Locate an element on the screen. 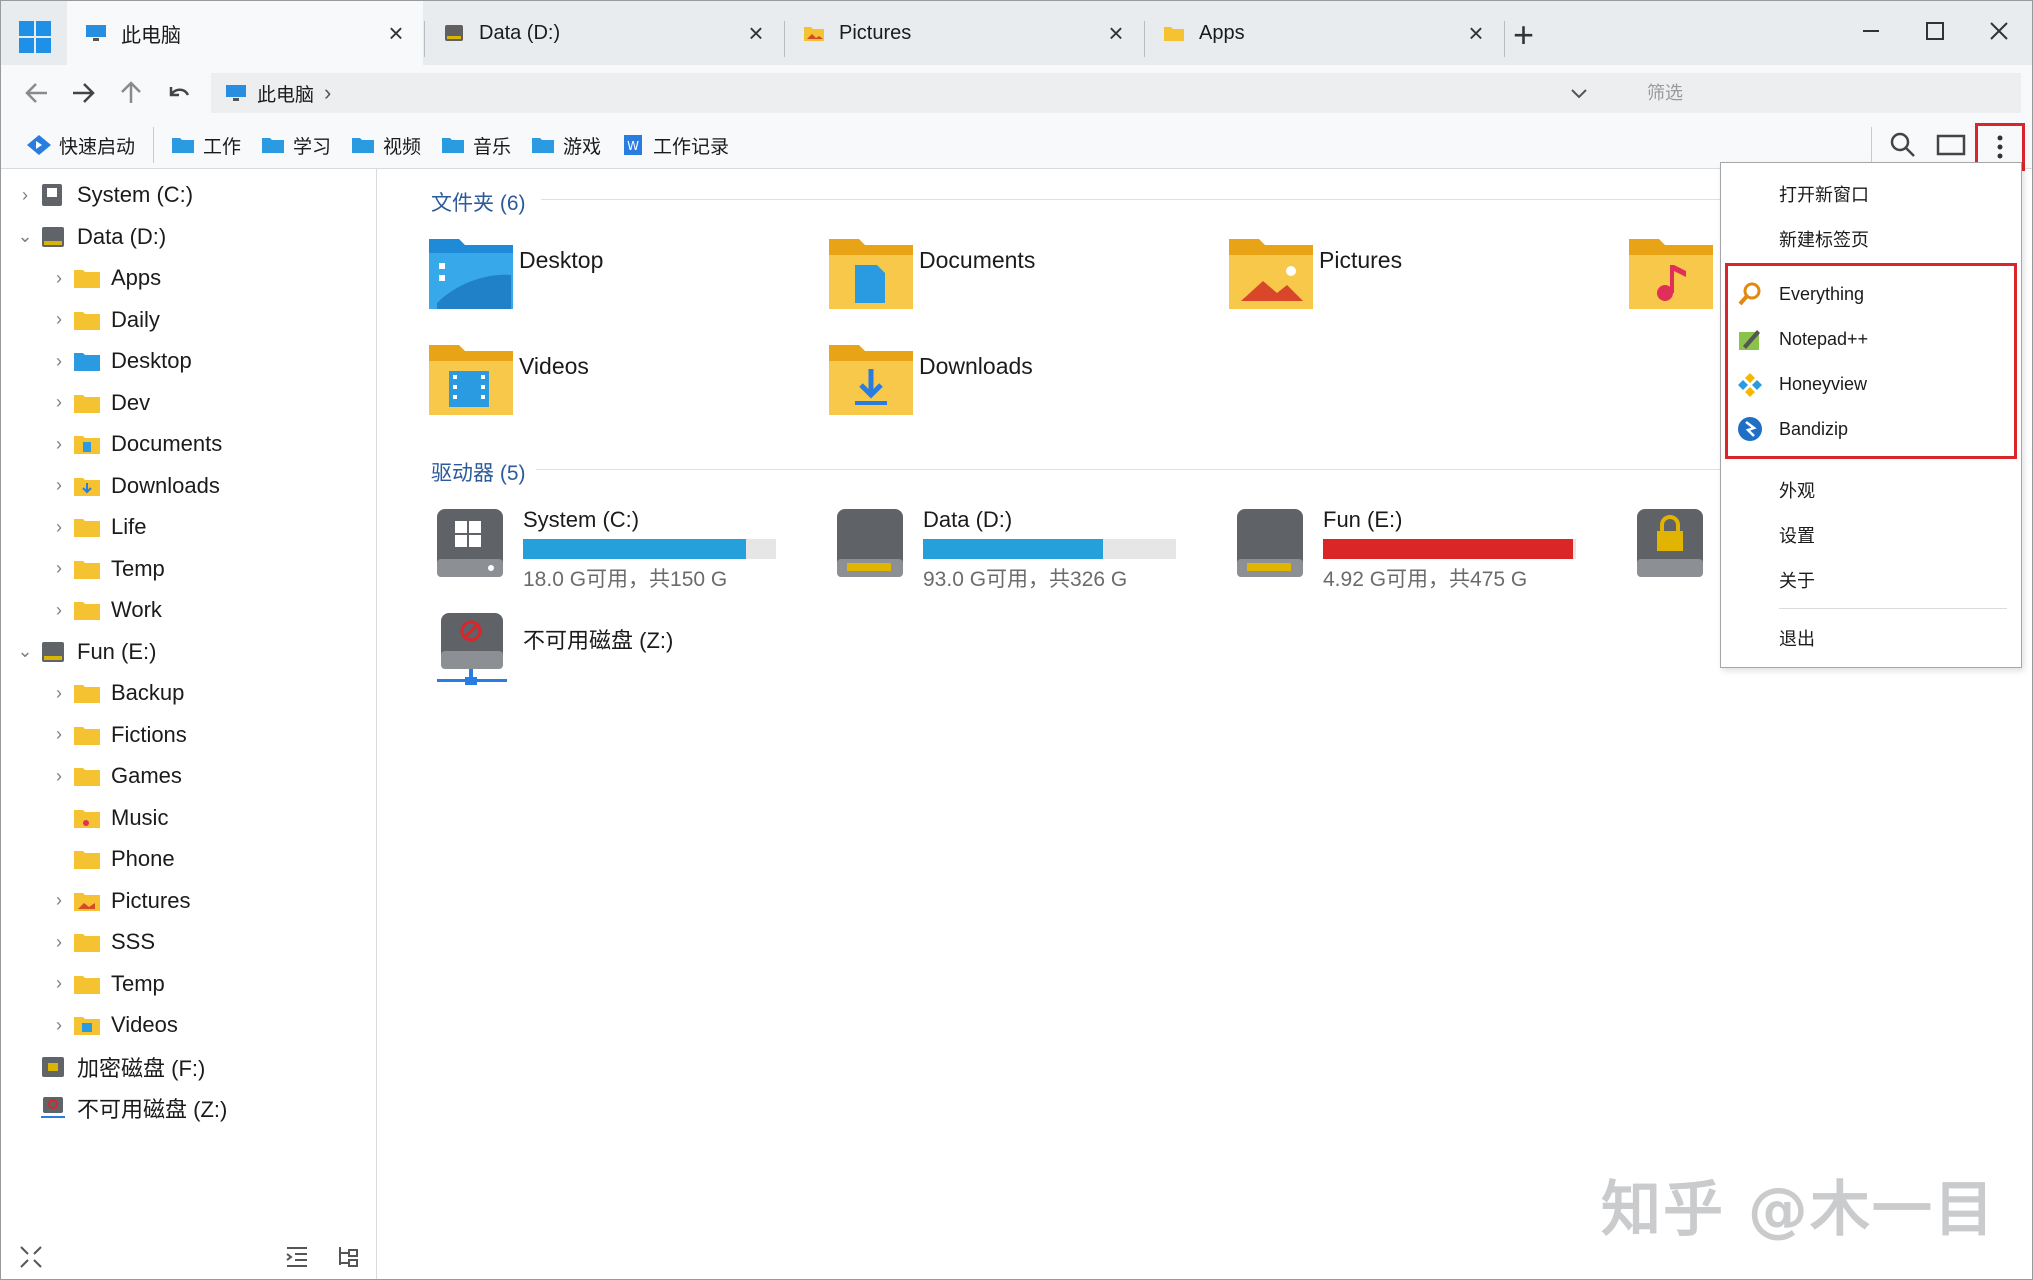 The image size is (2033, 1280). tab-pictures: Pictures × is located at coordinates (964, 33).